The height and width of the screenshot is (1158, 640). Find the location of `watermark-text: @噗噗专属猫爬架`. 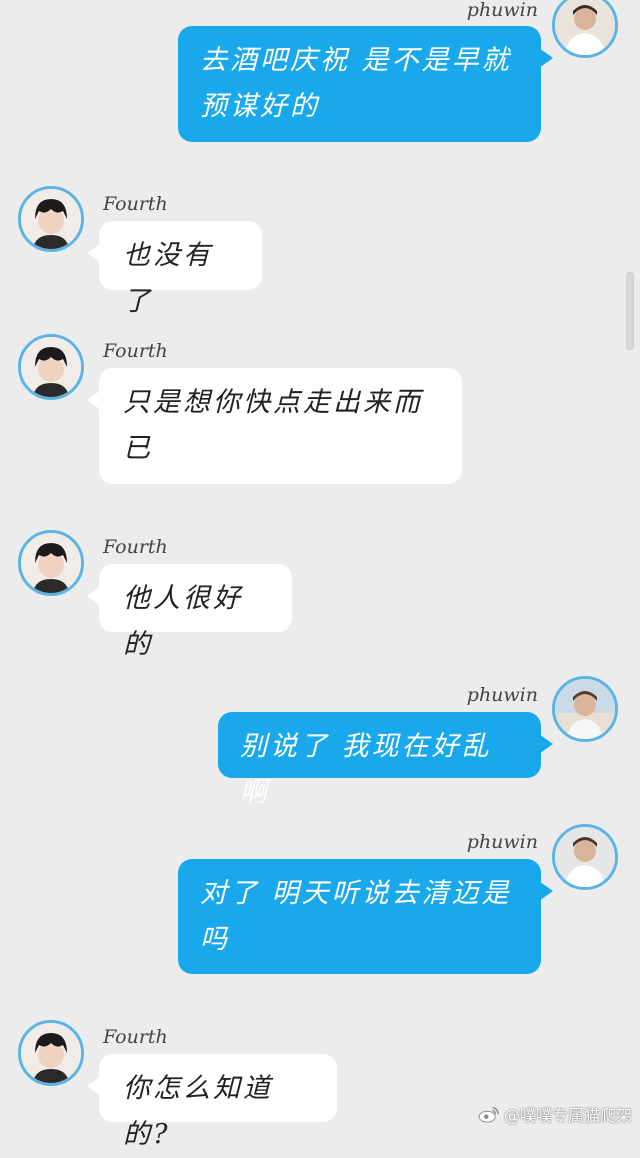

watermark-text: @噗噗专属猫爬架 is located at coordinates (567, 1115).